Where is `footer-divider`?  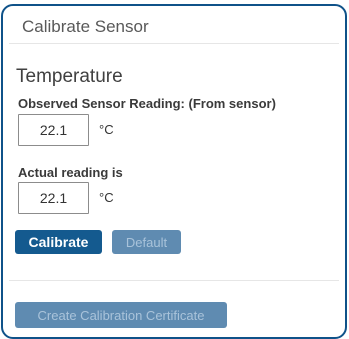
footer-divider is located at coordinates (174, 280).